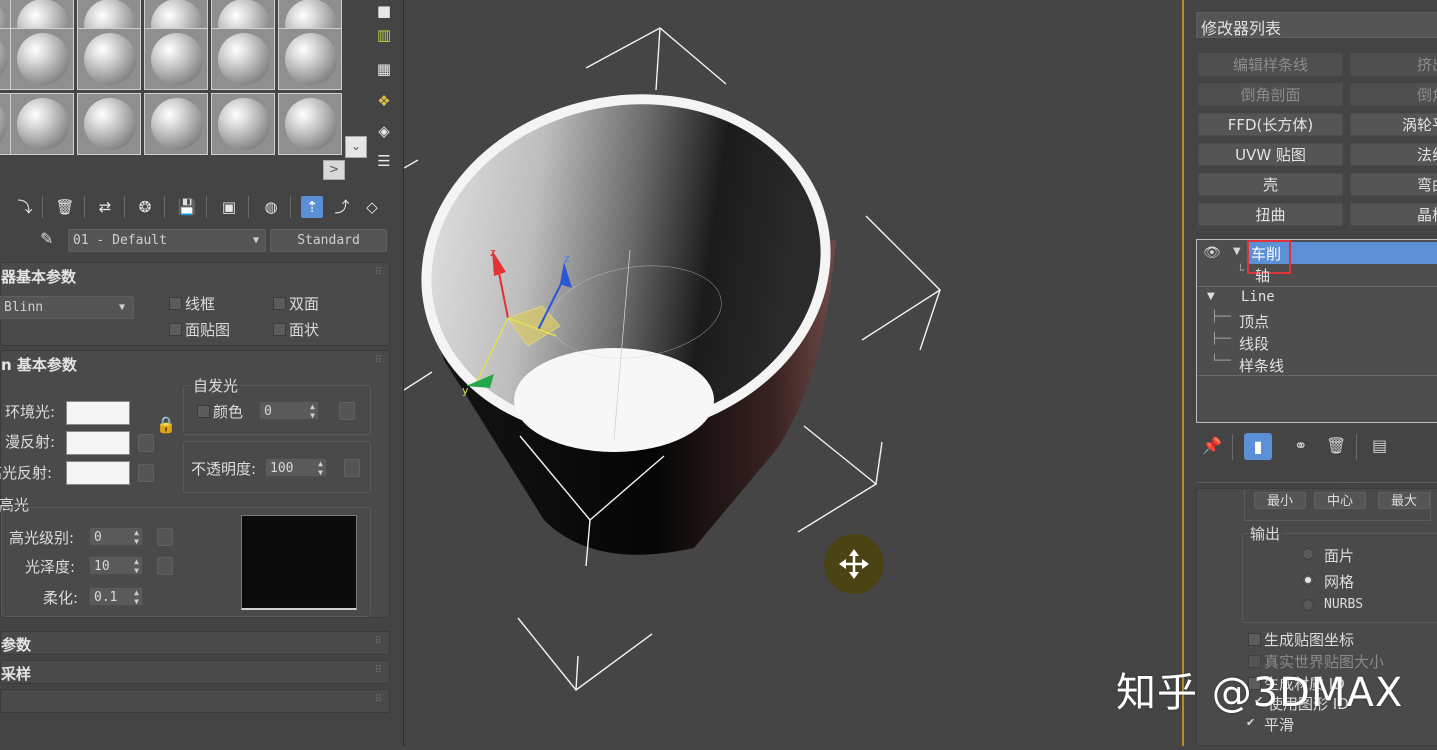 The image size is (1437, 750). What do you see at coordinates (195, 643) in the screenshot?
I see `extended-parameters-rollout: 参数 ⠿` at bounding box center [195, 643].